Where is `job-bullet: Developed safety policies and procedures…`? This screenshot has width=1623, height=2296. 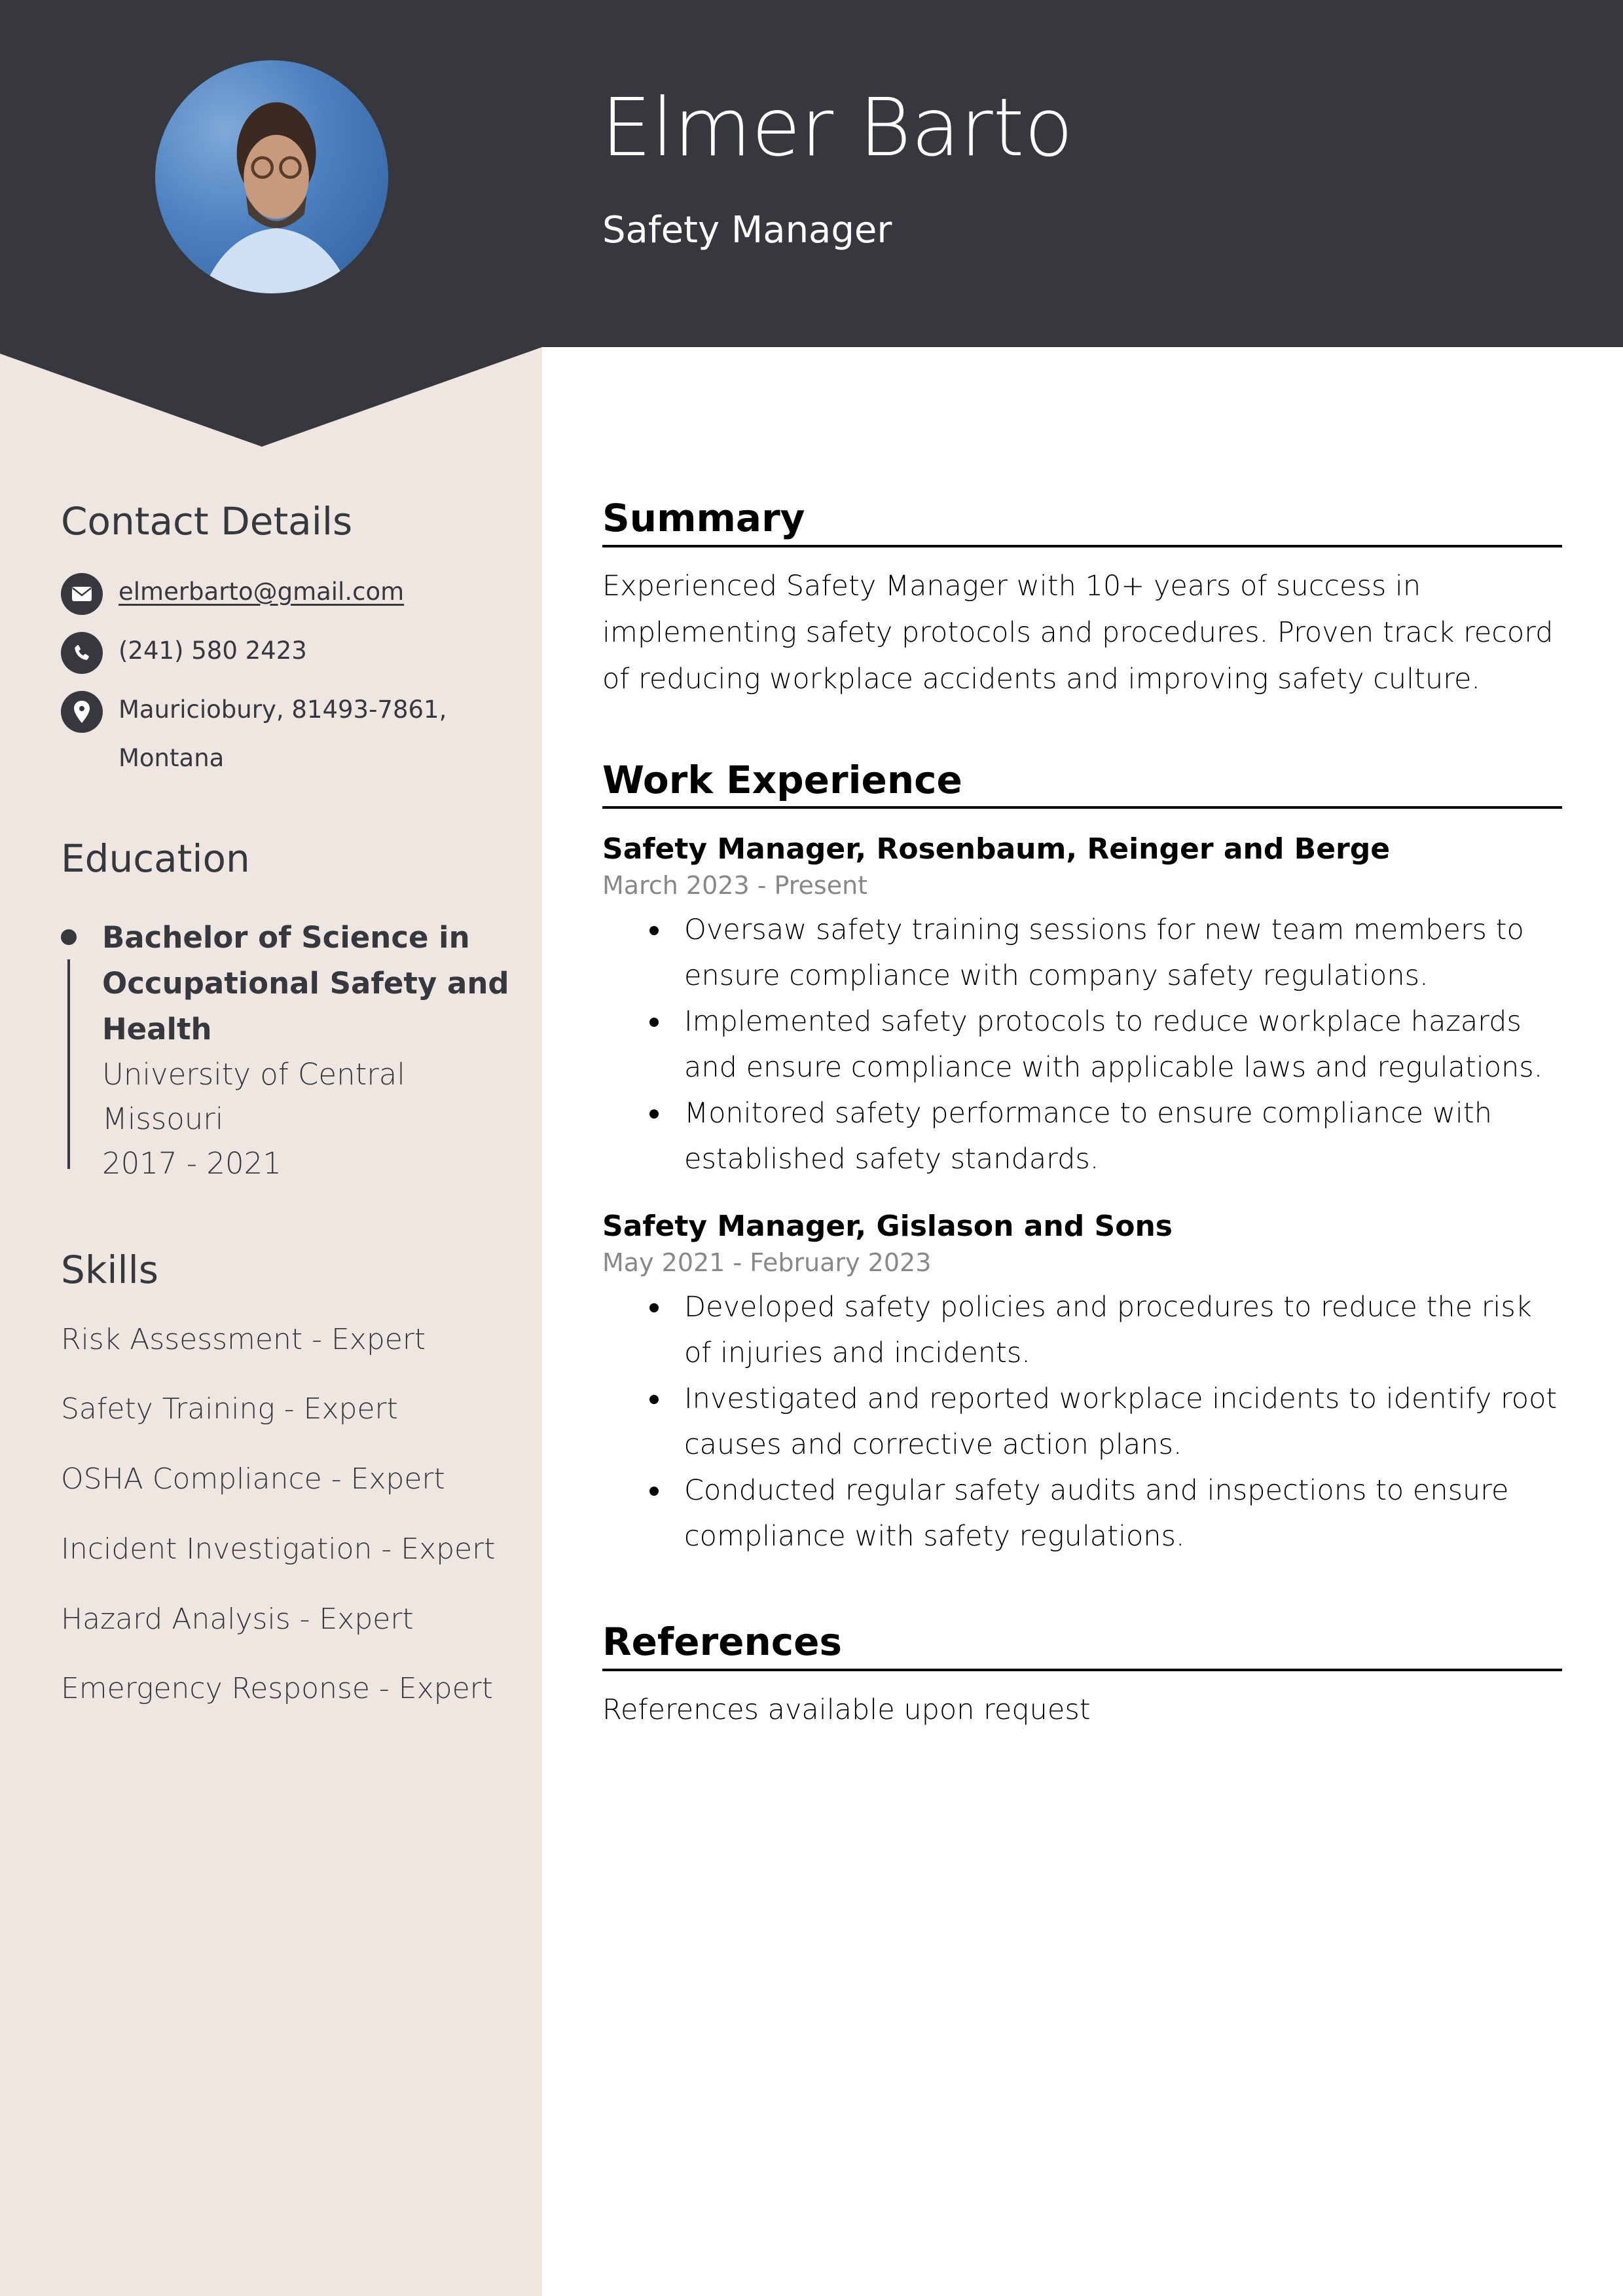
job-bullet: Developed safety policies and procedures… is located at coordinates (1082, 1330).